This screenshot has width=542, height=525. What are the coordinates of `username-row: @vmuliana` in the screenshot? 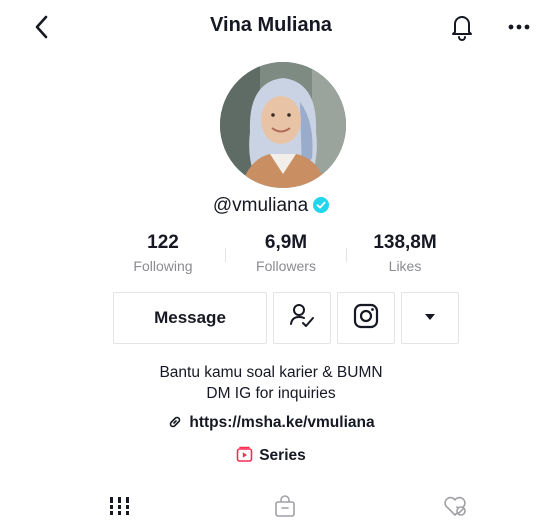 It's located at (271, 206).